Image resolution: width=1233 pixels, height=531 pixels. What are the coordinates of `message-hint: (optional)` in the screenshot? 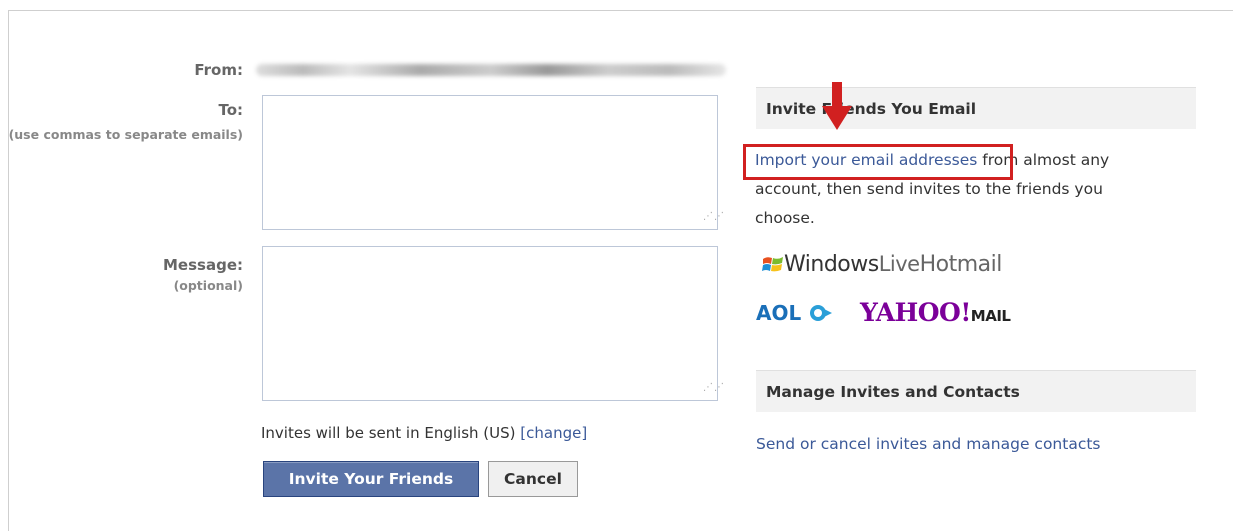 It's located at (208, 285).